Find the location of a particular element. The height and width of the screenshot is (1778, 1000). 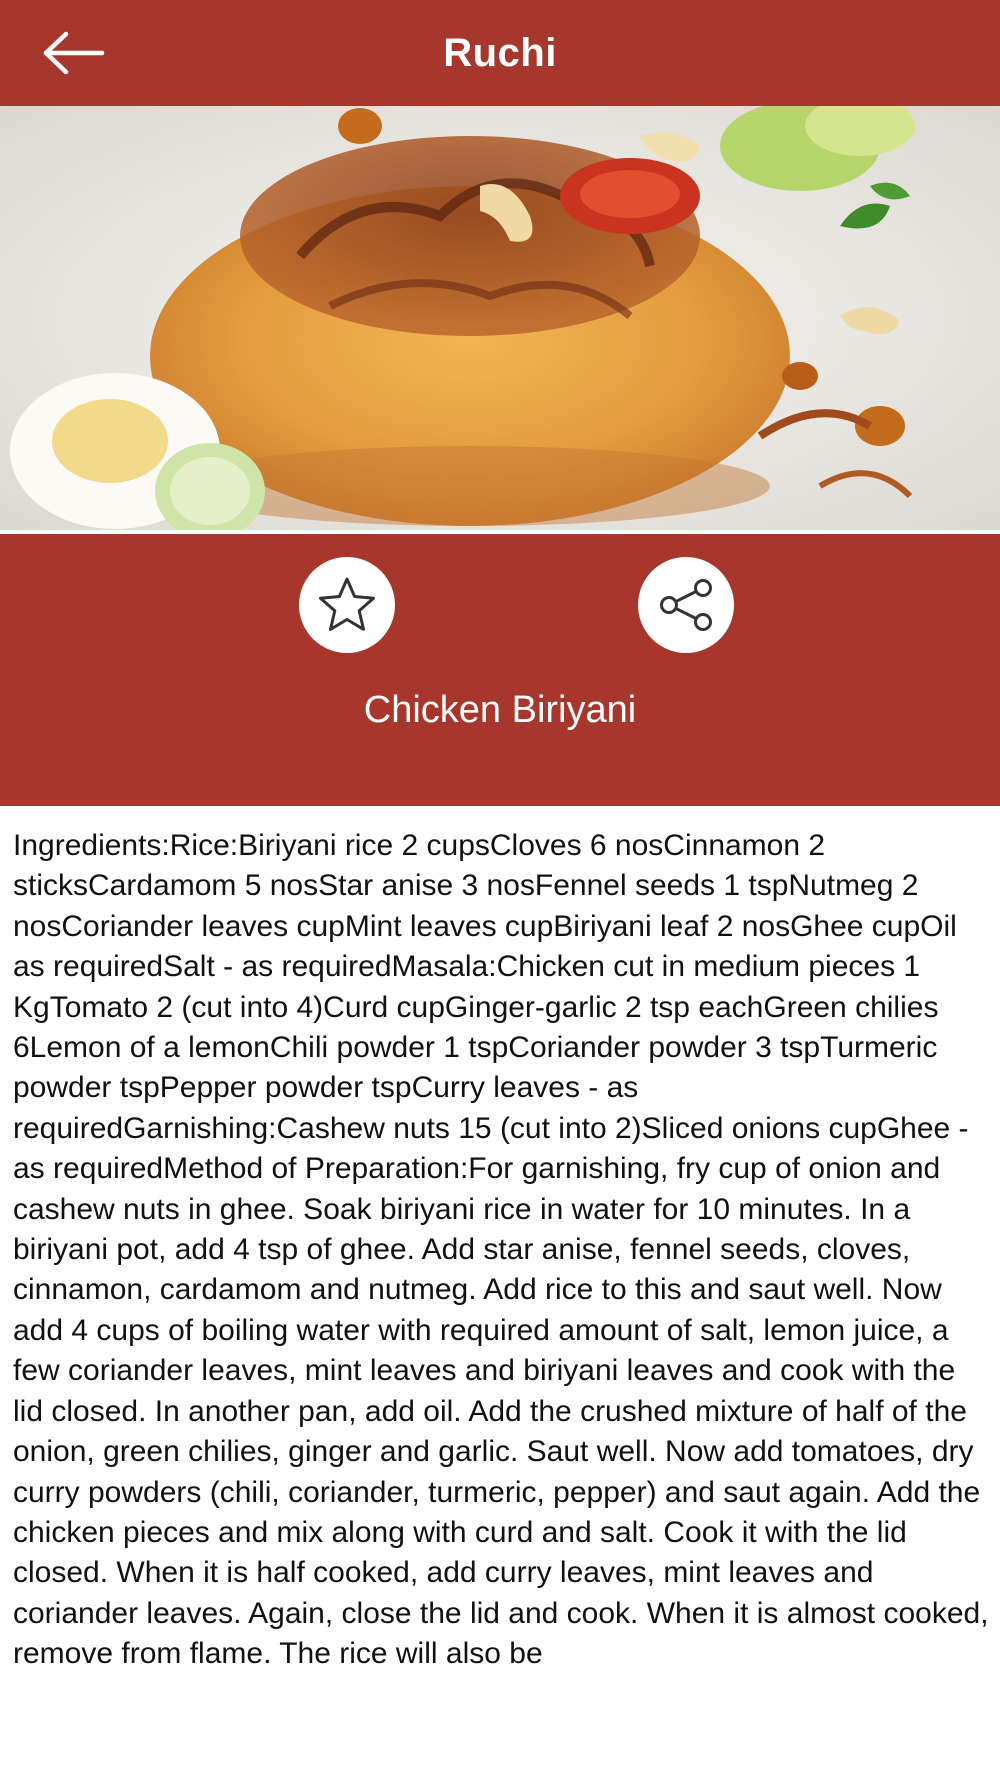

star-outline-icon is located at coordinates (347, 604).